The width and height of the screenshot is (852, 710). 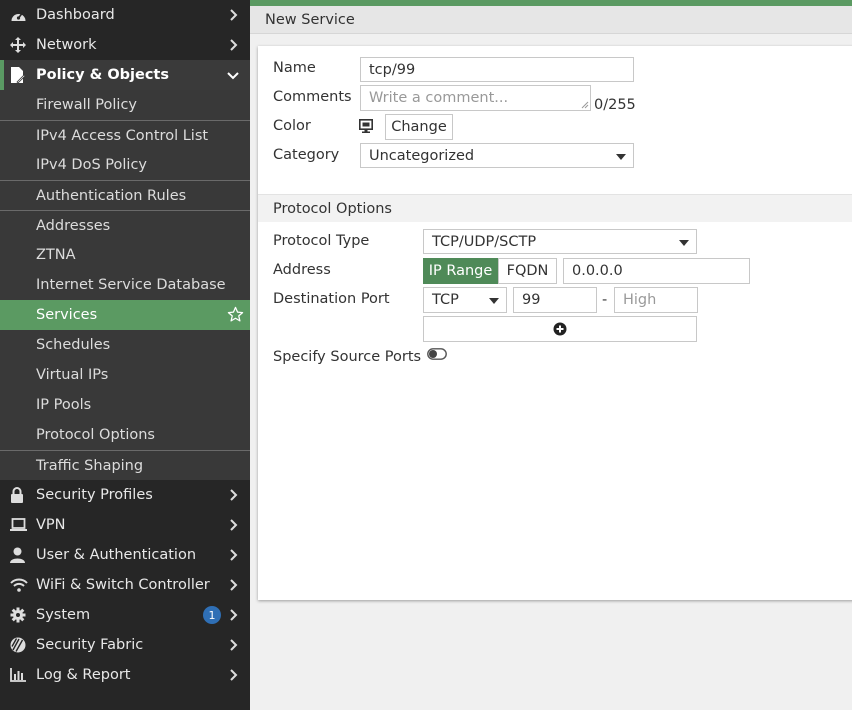 What do you see at coordinates (212, 615) in the screenshot?
I see `notification-badge: 1` at bounding box center [212, 615].